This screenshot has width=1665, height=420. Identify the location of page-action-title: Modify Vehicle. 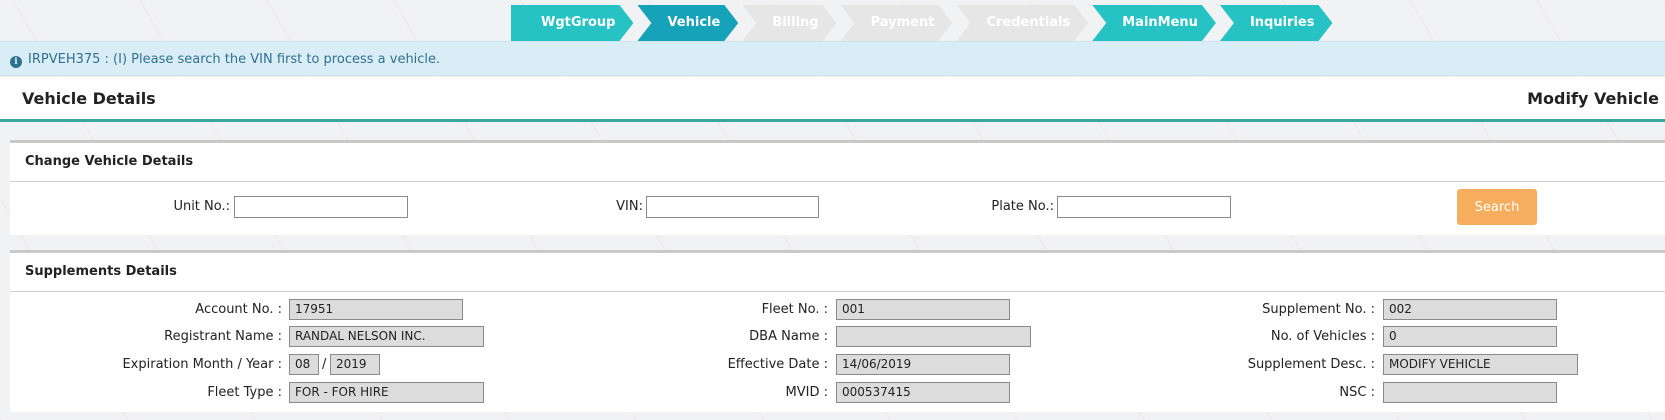
(1593, 98).